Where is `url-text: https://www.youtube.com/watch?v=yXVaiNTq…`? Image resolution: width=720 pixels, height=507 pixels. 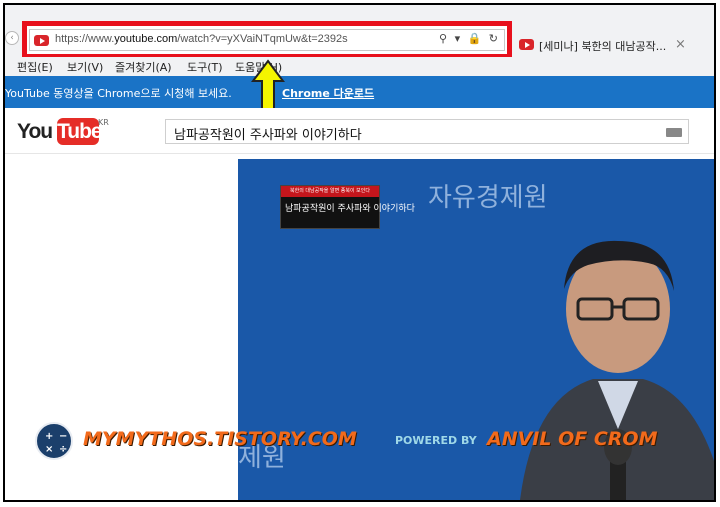
url-text: https://www.youtube.com/watch?v=yXVaiNTq… is located at coordinates (201, 39).